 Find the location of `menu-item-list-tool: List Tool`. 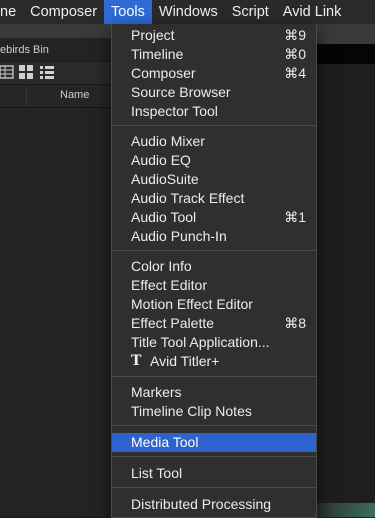

menu-item-list-tool: List Tool is located at coordinates (214, 473).